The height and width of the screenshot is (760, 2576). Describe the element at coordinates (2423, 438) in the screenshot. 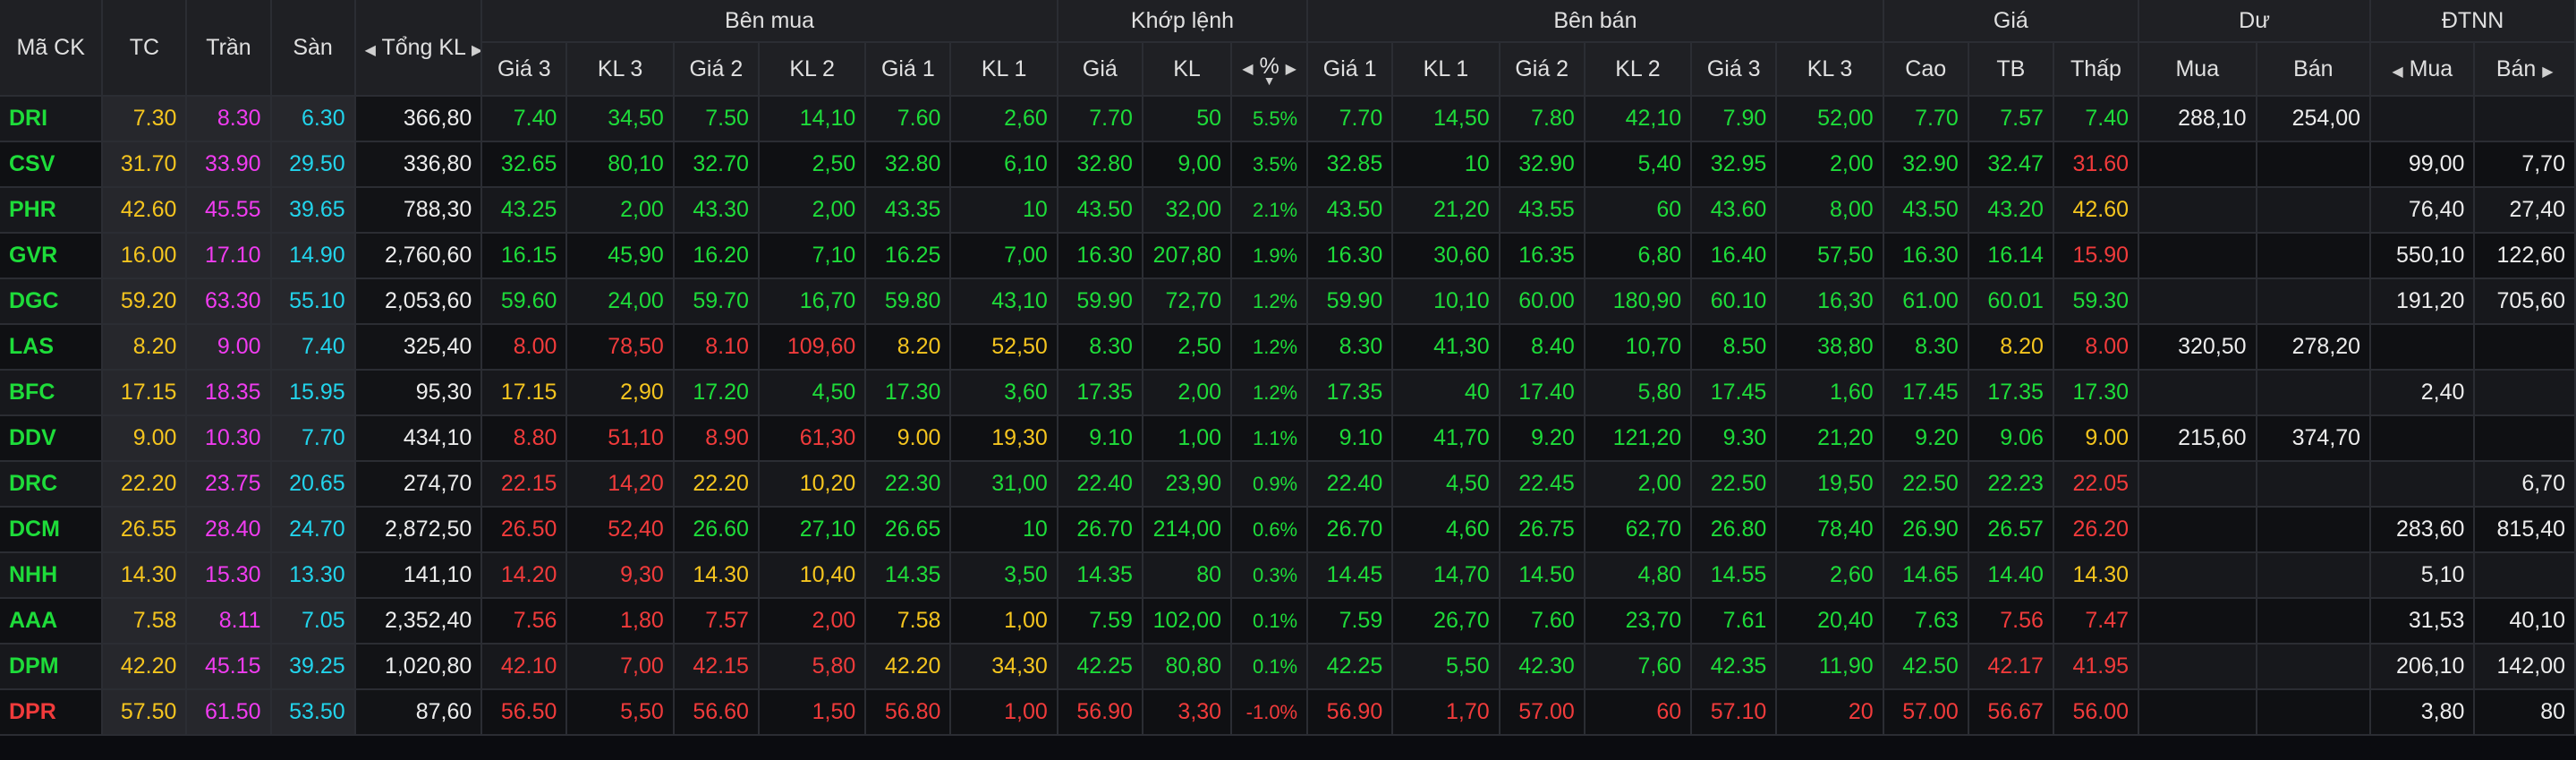

I see `foreign-buy-cell` at that location.